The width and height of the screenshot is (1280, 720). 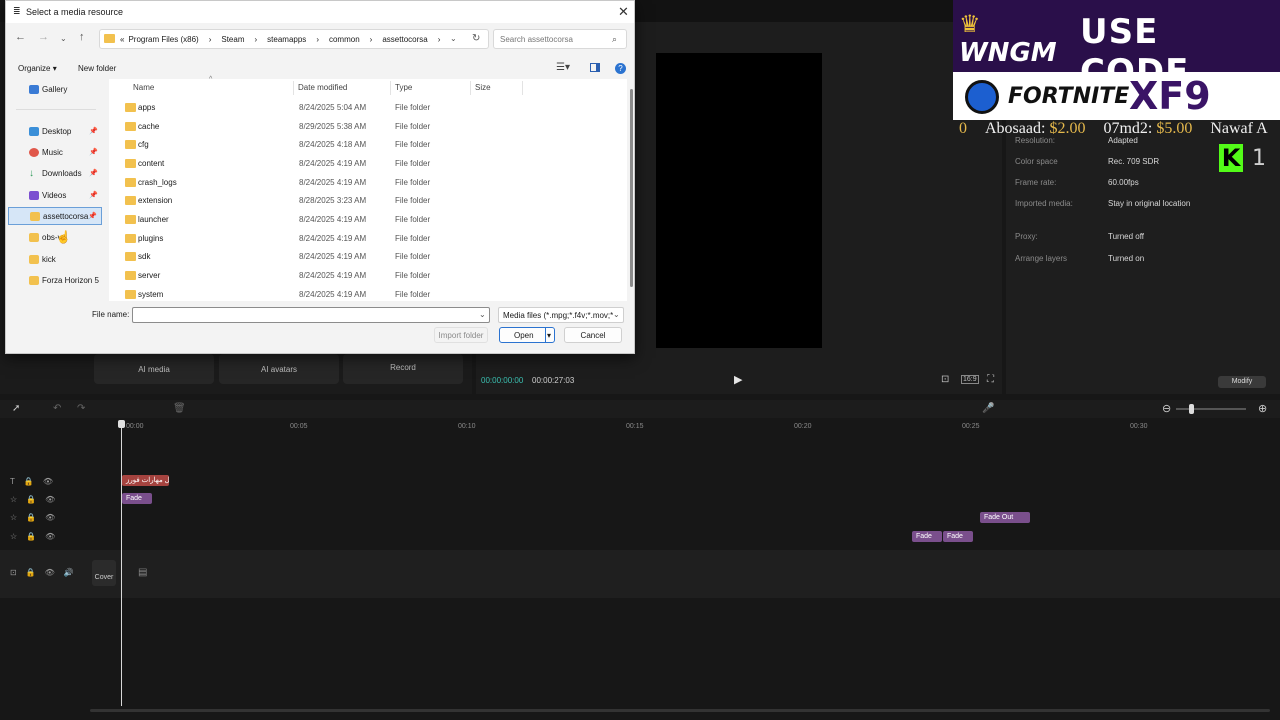 I want to click on zoom-slider, so click(x=1211, y=409).